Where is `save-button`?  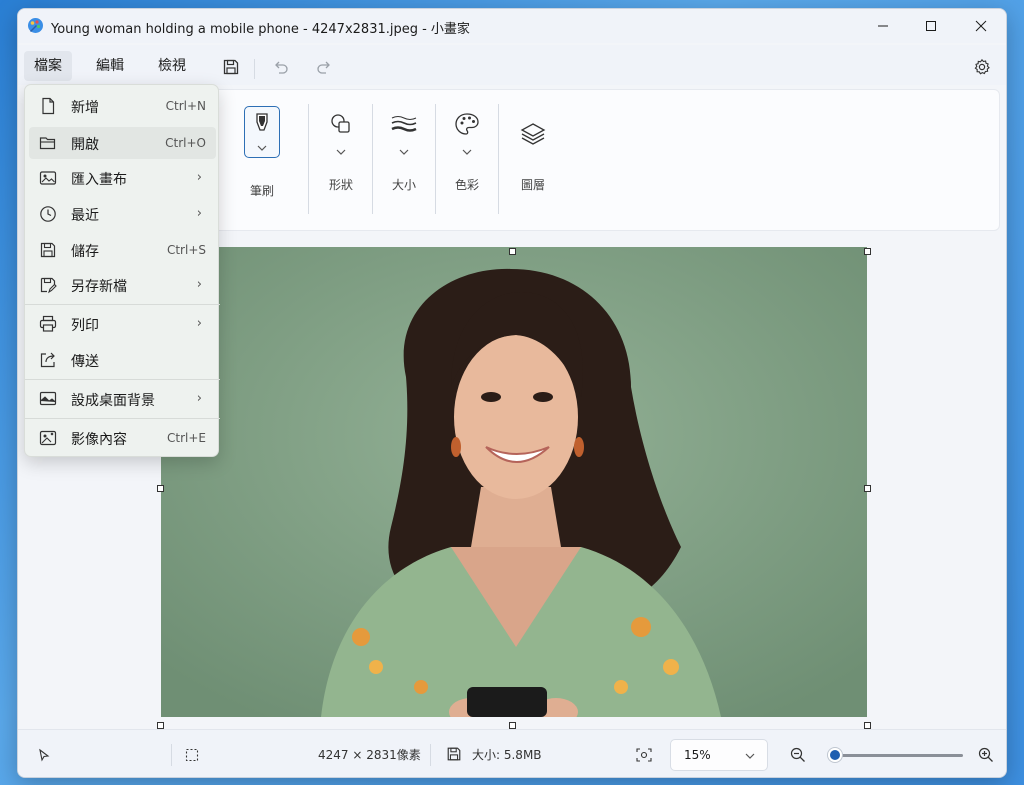
save-button is located at coordinates (231, 67).